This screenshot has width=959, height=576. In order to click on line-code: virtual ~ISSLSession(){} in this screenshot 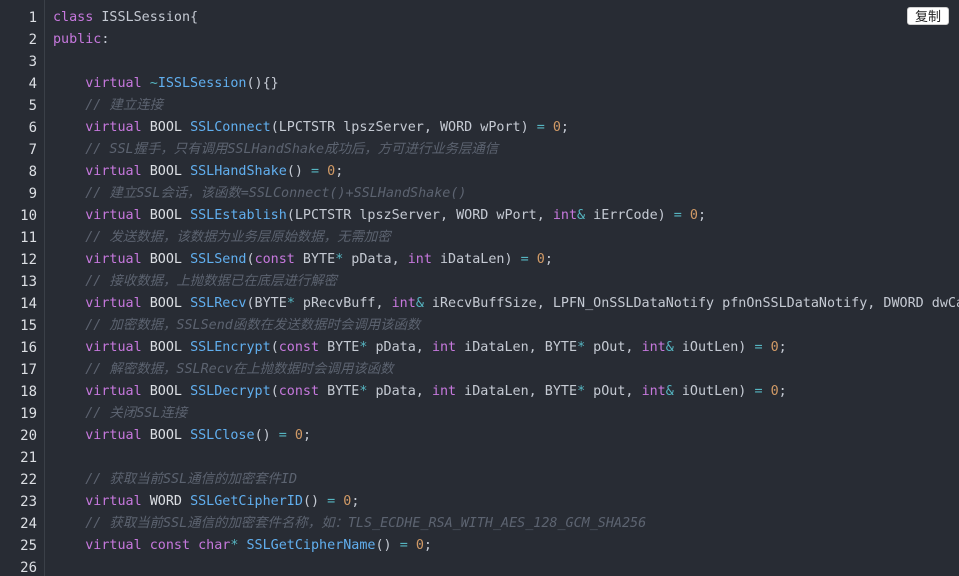, I will do `click(166, 84)`.